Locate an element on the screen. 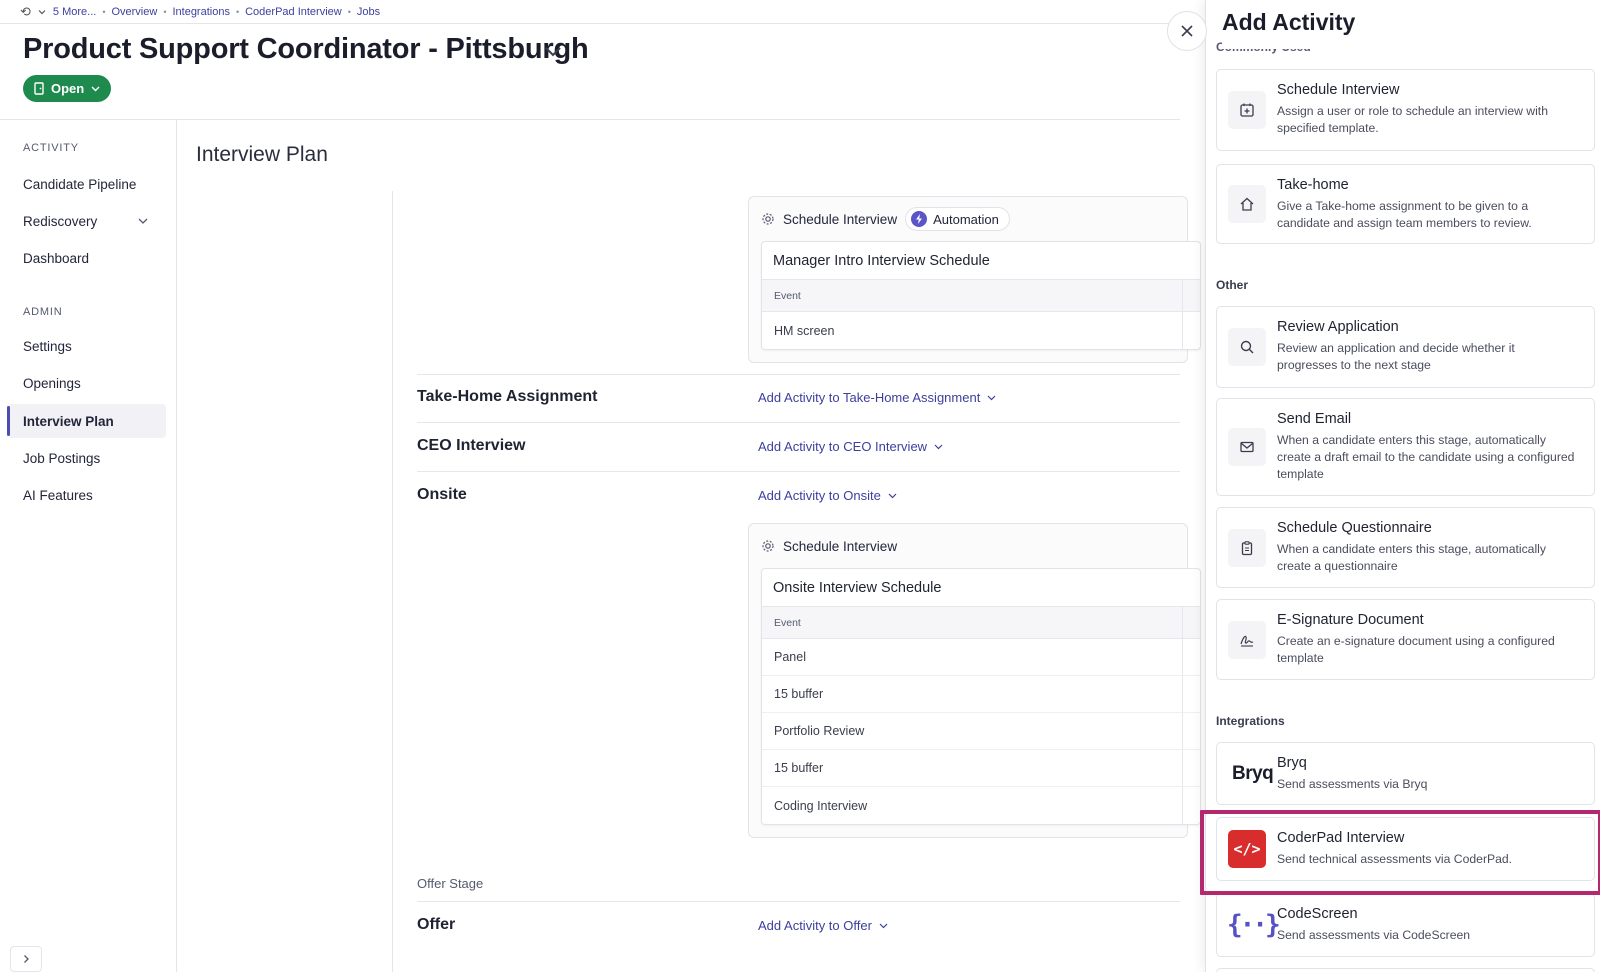 The width and height of the screenshot is (1600, 972). sidebar-item-label: Candidate Pipeline is located at coordinates (80, 184).